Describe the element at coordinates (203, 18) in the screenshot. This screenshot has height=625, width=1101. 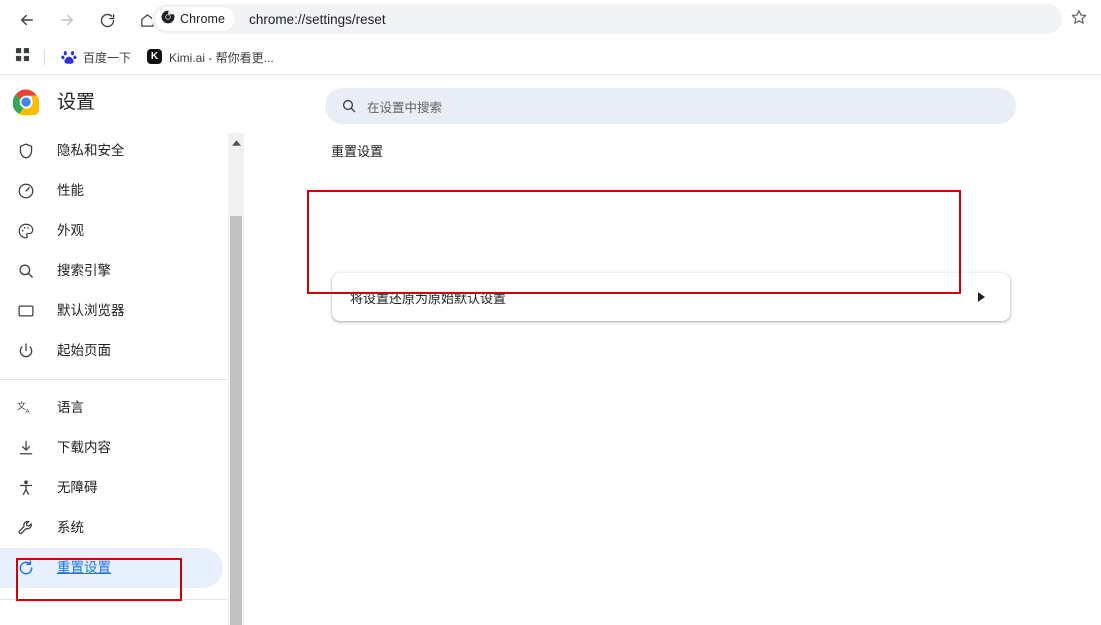
I see `chrome-chip-label: Chrome` at that location.